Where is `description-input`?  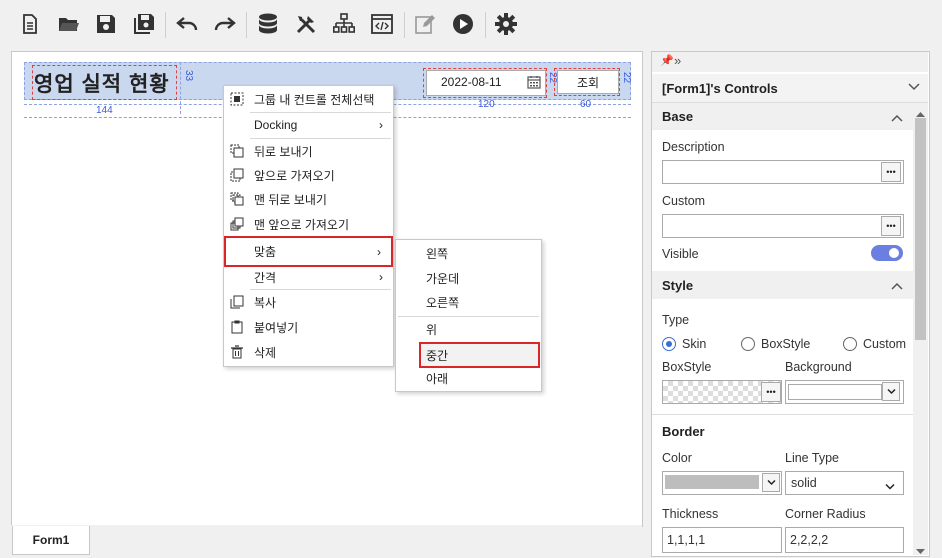 description-input is located at coordinates (783, 172).